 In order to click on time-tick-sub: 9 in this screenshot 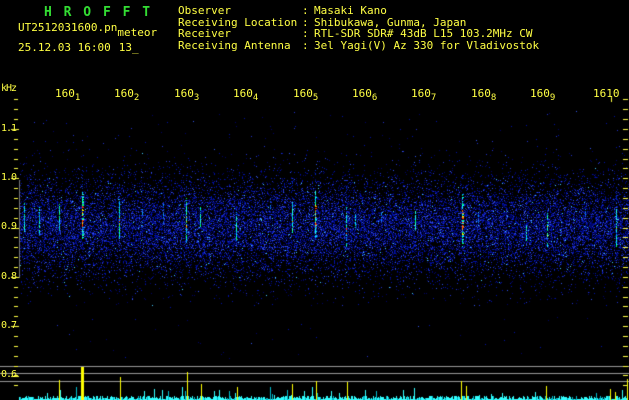, I will do `click(552, 98)`.